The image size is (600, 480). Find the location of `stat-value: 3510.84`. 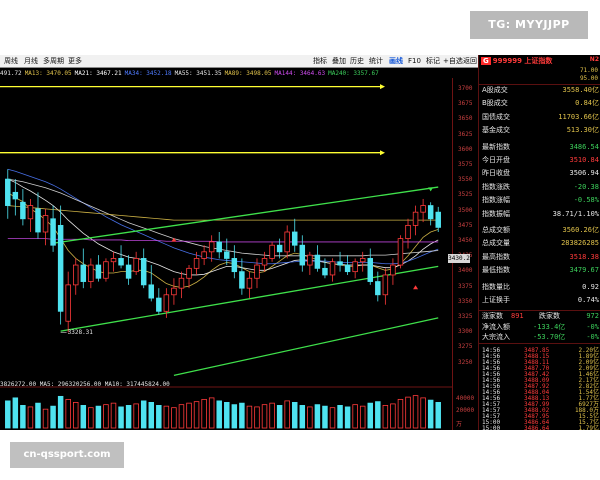

stat-value: 3510.84 is located at coordinates (584, 160).